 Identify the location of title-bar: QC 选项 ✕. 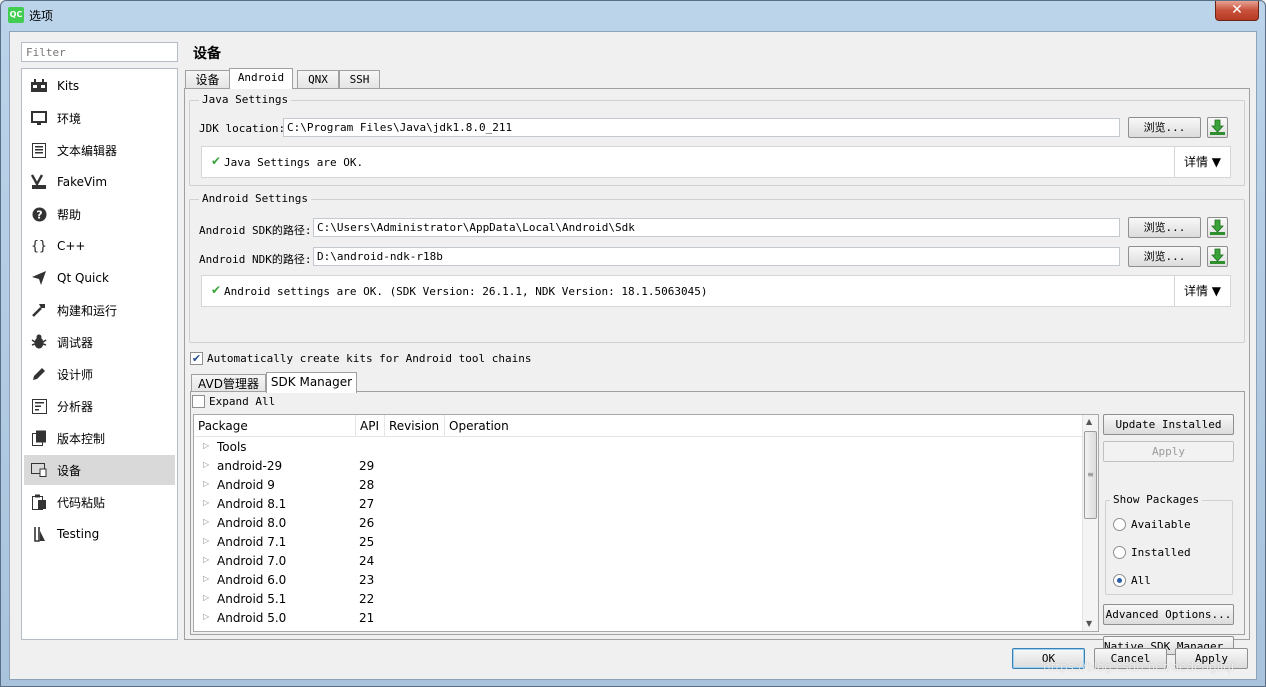
(633, 15).